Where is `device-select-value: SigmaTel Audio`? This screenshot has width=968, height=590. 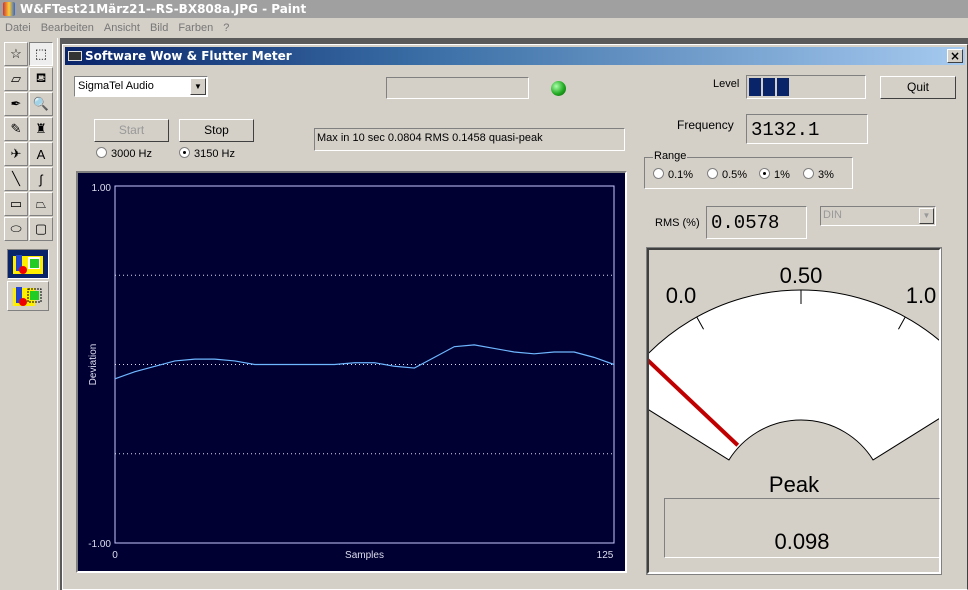 device-select-value: SigmaTel Audio is located at coordinates (116, 86).